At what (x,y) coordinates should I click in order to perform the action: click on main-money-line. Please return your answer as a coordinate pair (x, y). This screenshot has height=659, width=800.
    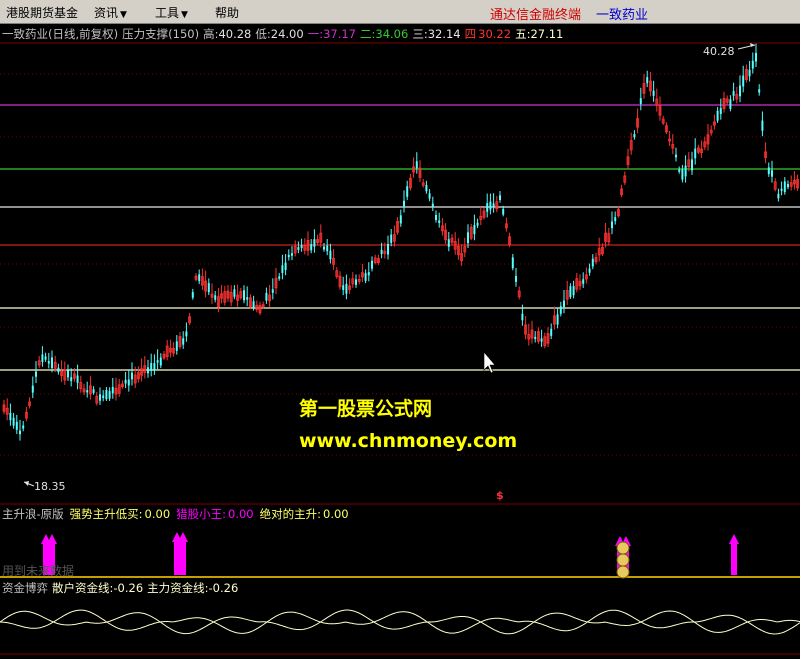
    Looking at the image, I should click on (400, 622).